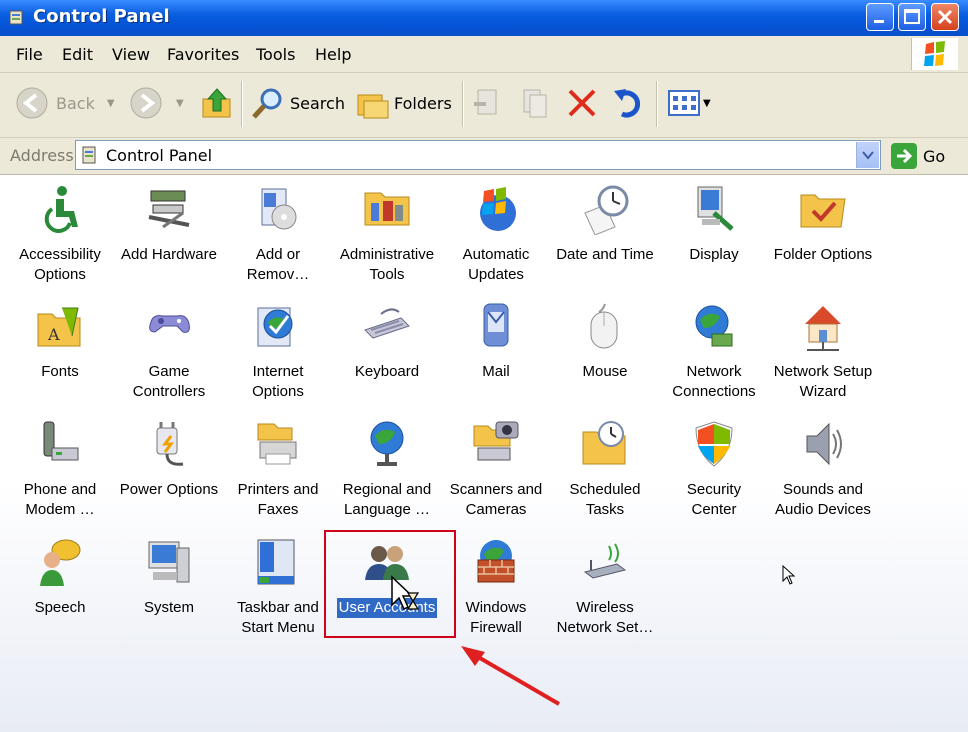 The width and height of the screenshot is (968, 732). Describe the element at coordinates (279, 209) in the screenshot. I see `add-remove-programs-icon` at that location.